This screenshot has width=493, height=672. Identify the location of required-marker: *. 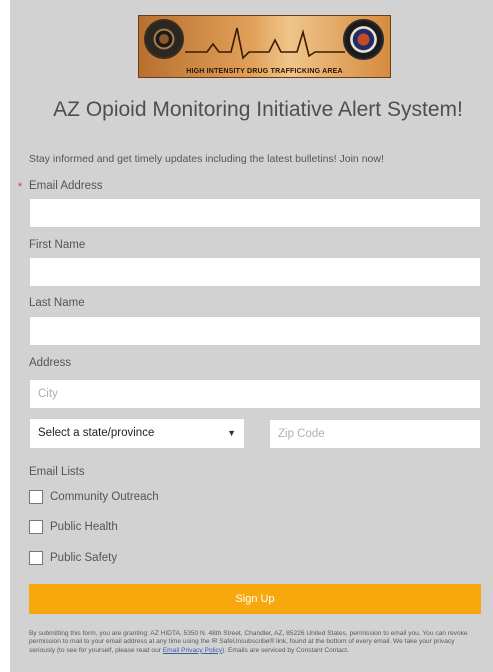
(20, 187).